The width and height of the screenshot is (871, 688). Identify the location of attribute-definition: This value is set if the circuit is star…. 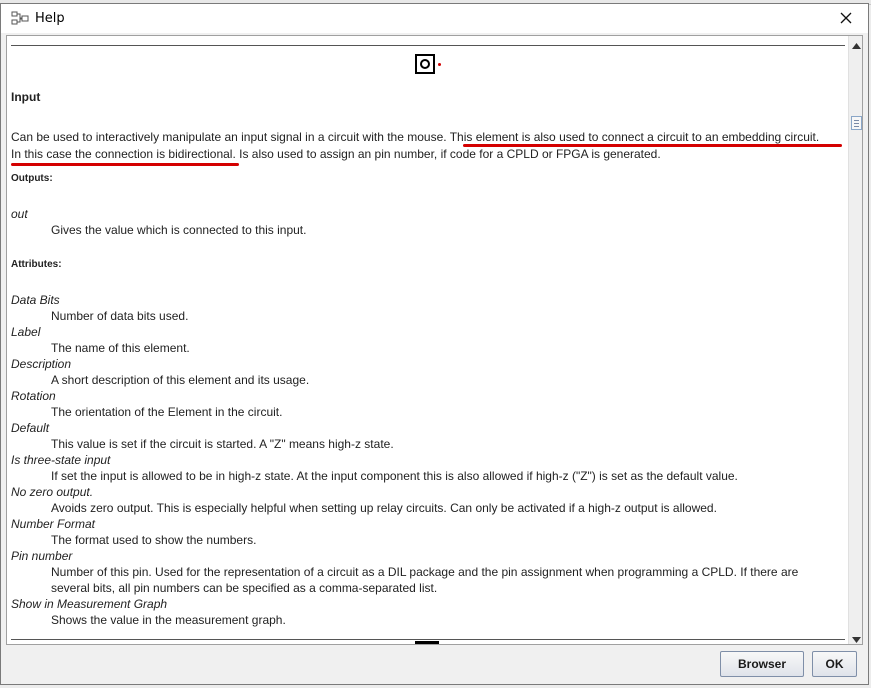
(222, 444).